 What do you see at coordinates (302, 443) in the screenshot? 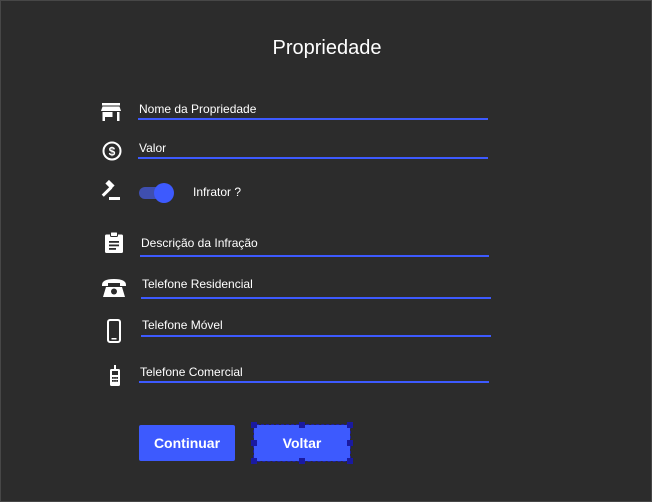
I see `back-button: Voltar` at bounding box center [302, 443].